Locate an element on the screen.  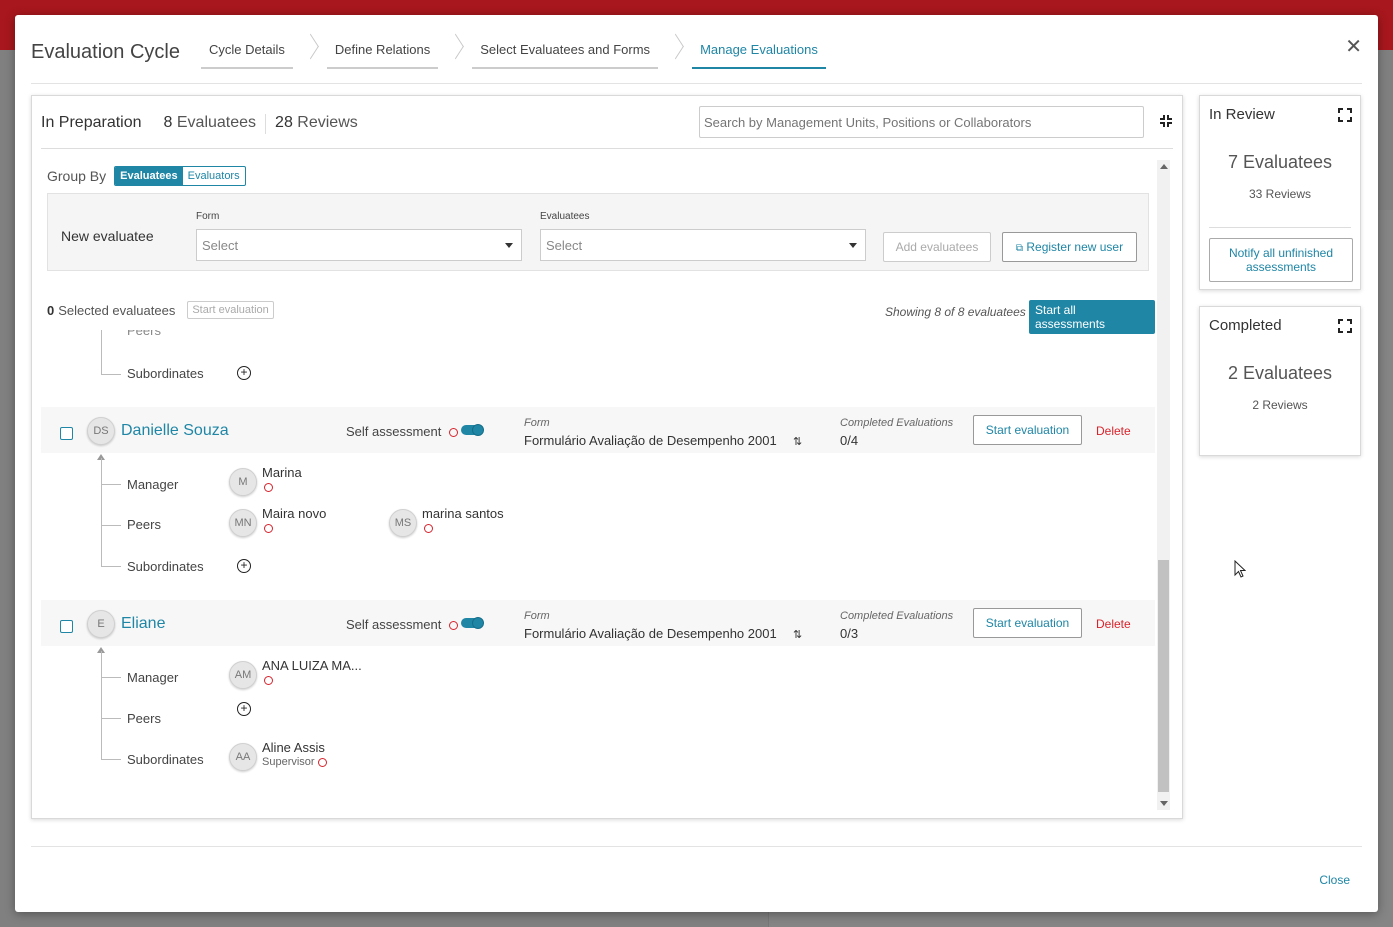
in-review-evaluatees: 7 Evaluatees is located at coordinates (1280, 162).